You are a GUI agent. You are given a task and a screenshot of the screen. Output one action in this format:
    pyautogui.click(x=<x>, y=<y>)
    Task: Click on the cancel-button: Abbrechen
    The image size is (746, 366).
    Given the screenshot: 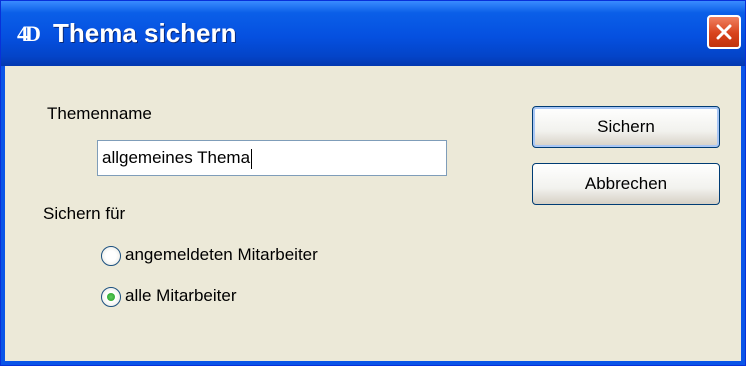 What is the action you would take?
    pyautogui.click(x=626, y=184)
    